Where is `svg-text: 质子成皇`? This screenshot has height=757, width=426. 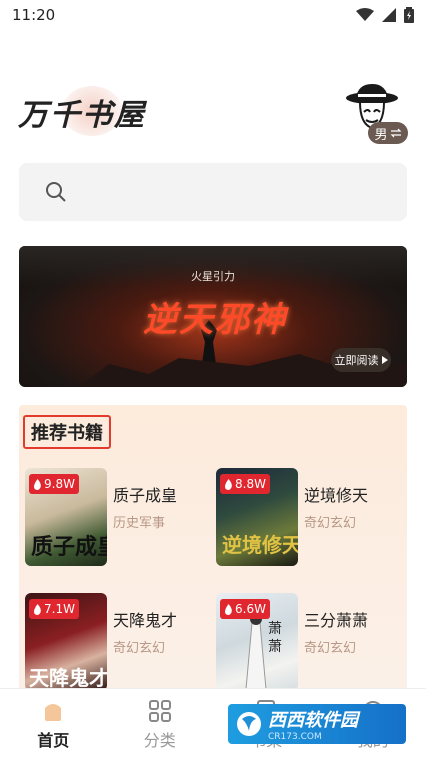 svg-text: 质子成皇 is located at coordinates (69, 547).